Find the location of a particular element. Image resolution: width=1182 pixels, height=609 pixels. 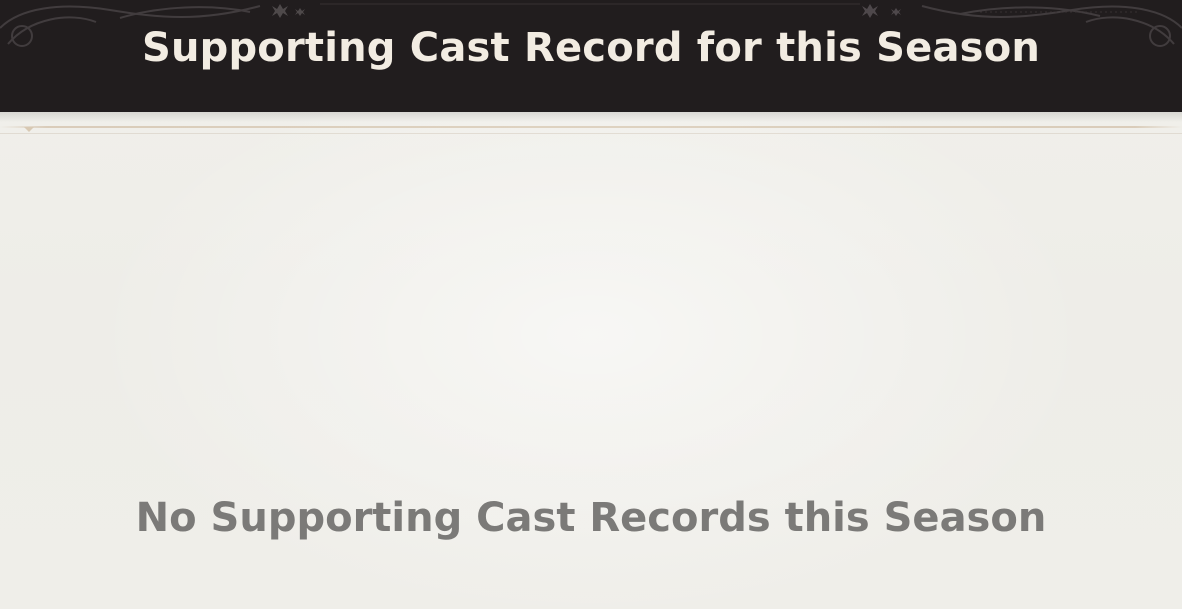

empty-state-message: No Supporting Cast Records this Season is located at coordinates (591, 518).